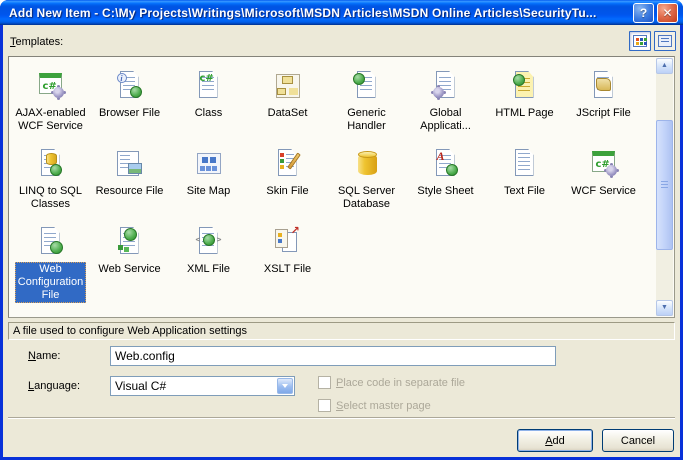 This screenshot has height=460, width=683. I want to click on web-configuration-file-icon, so click(51, 242).